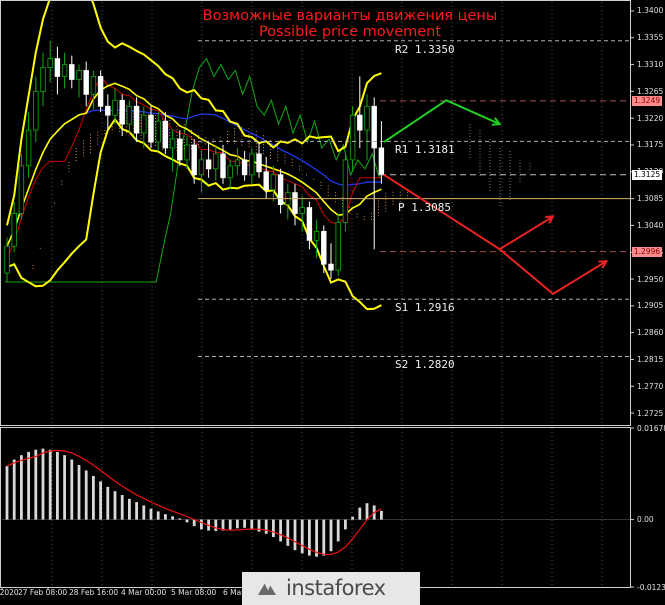 The width and height of the screenshot is (665, 605). What do you see at coordinates (650, 38) in the screenshot?
I see `price-tick-label: 1.3355` at bounding box center [650, 38].